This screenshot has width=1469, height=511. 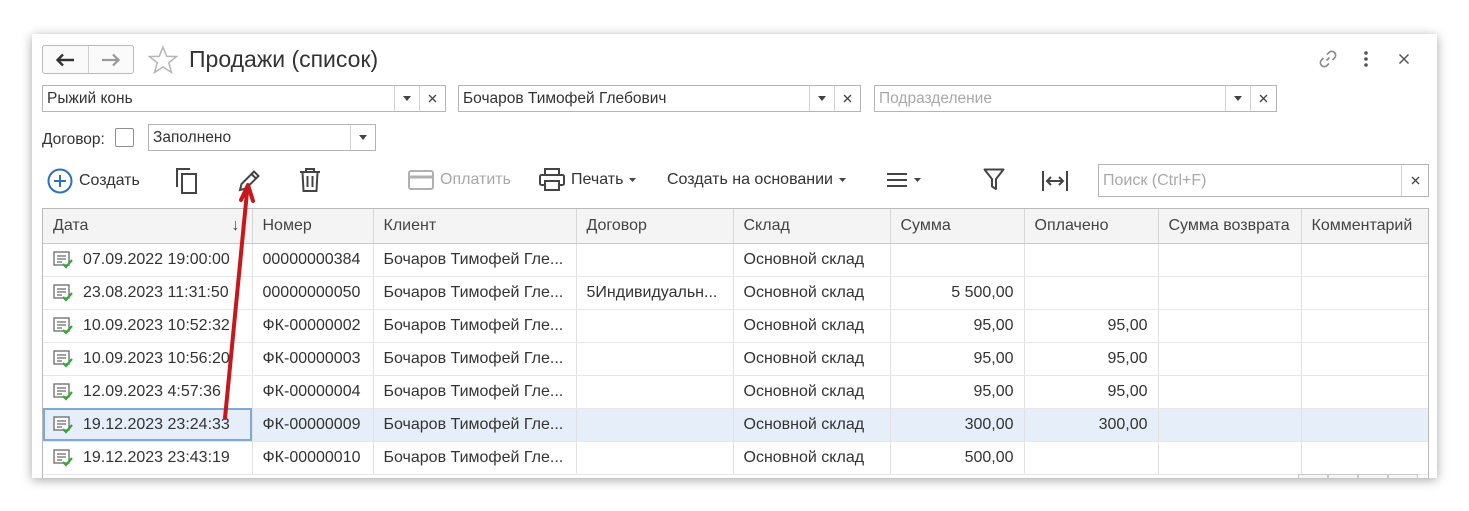 What do you see at coordinates (1230, 226) in the screenshot?
I see `column-header-refund: Сумма возврата` at bounding box center [1230, 226].